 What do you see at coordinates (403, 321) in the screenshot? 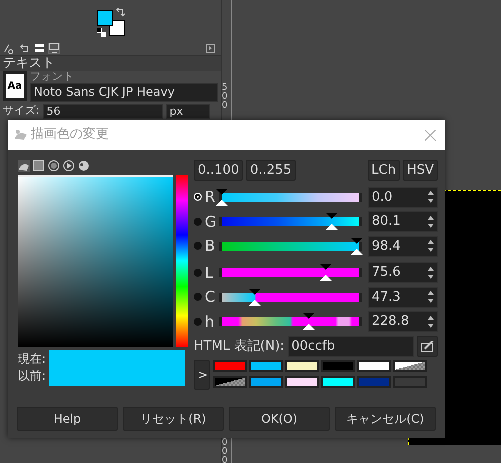
I see `spin-field: 228.8` at bounding box center [403, 321].